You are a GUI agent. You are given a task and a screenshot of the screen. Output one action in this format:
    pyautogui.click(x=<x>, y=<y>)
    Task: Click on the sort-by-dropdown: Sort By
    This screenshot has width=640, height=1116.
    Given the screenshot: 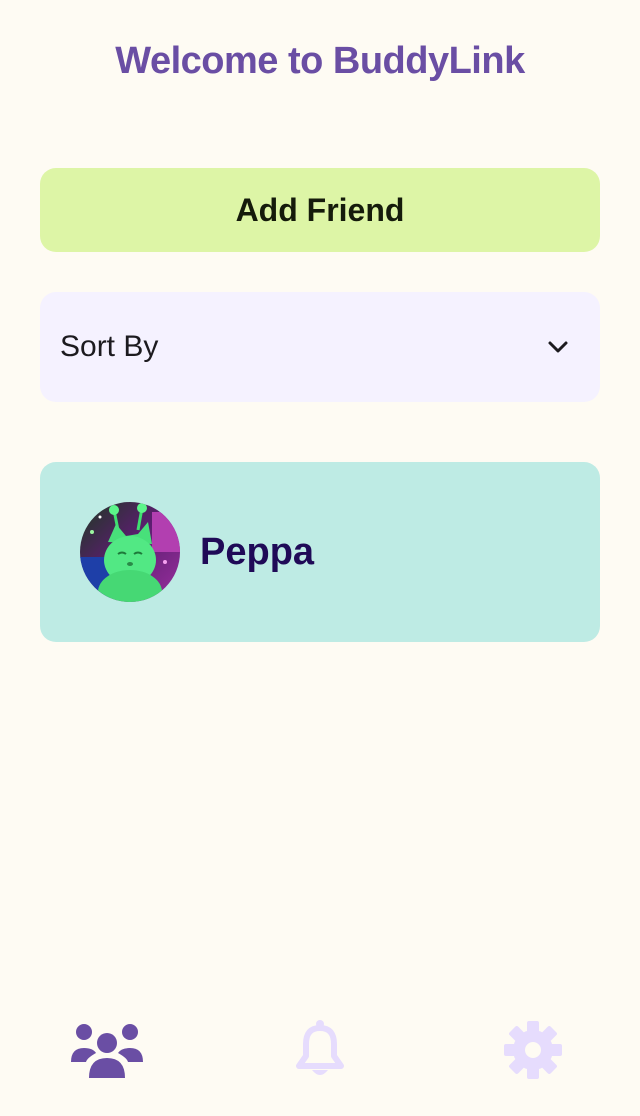 What is the action you would take?
    pyautogui.click(x=320, y=347)
    